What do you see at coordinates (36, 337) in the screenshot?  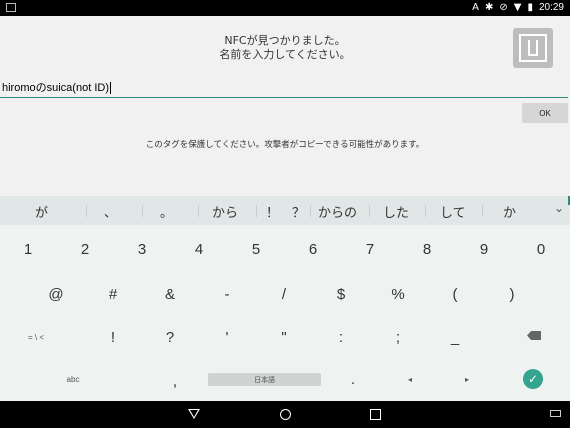 I see `key-more-symbols: = \ <` at bounding box center [36, 337].